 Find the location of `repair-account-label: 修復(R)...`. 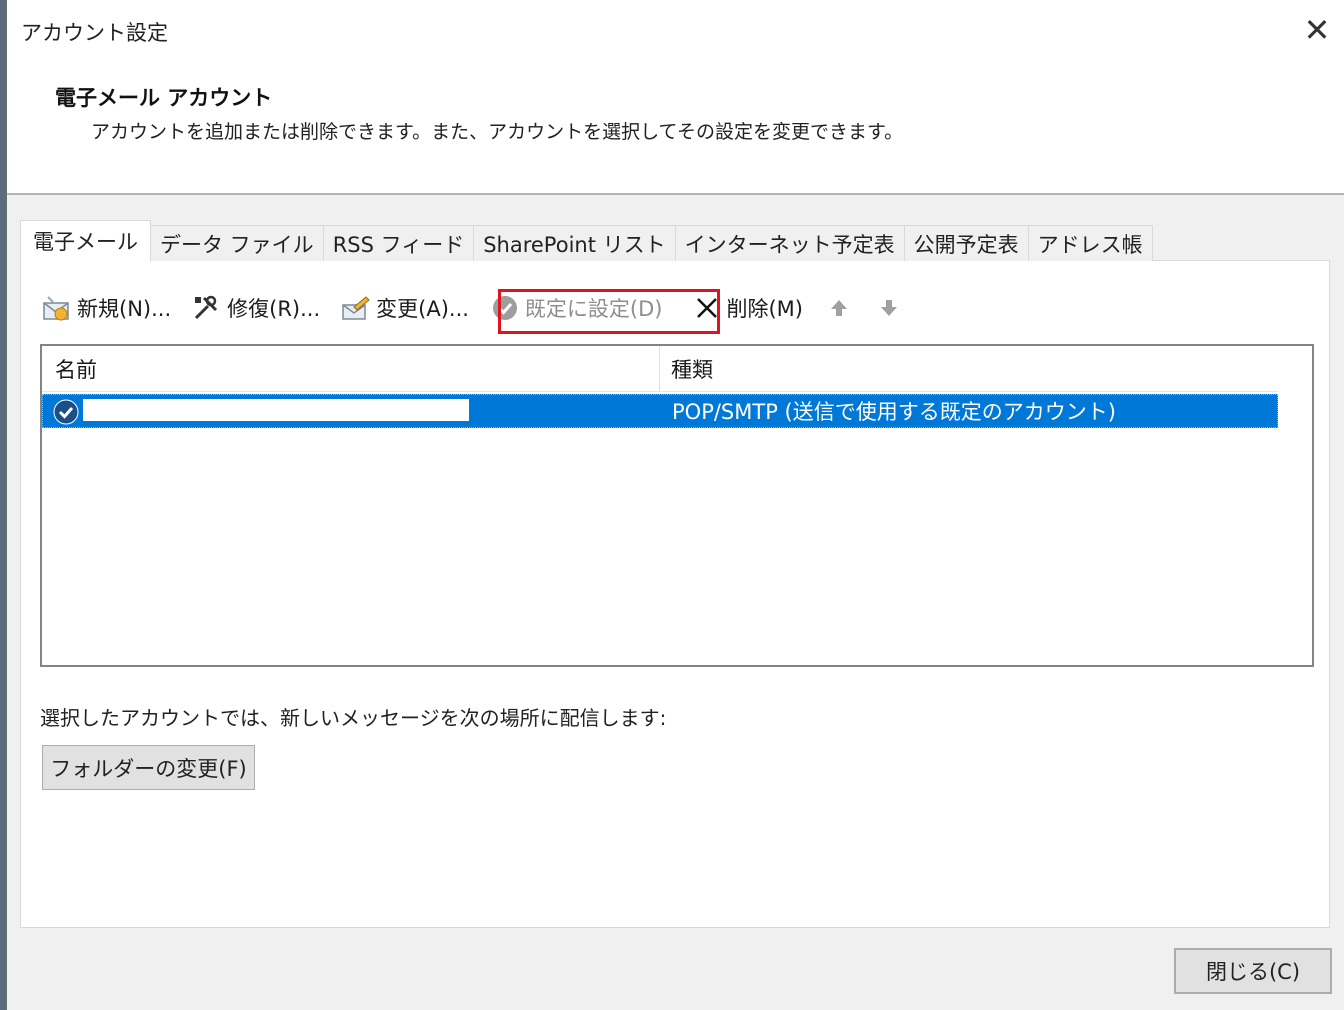

repair-account-label: 修復(R)... is located at coordinates (274, 309).